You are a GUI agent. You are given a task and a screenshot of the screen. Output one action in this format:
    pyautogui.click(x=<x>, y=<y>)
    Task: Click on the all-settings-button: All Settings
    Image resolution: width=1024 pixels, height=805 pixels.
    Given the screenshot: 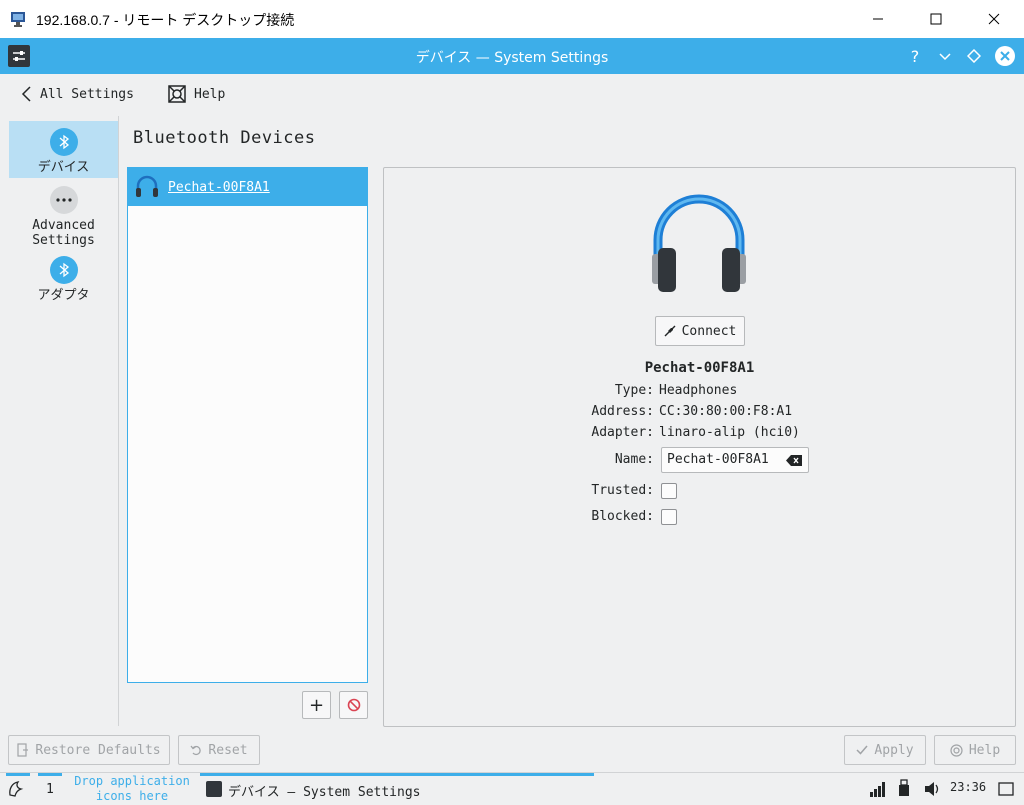 What is the action you would take?
    pyautogui.click(x=77, y=94)
    